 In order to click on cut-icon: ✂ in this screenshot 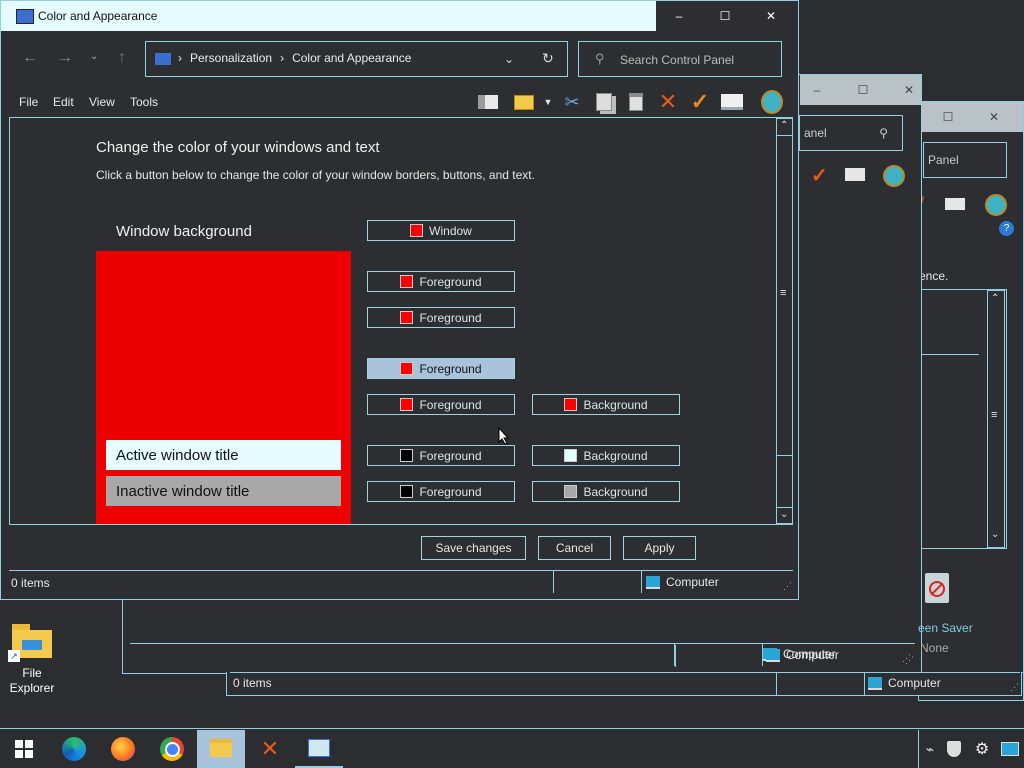, I will do `click(572, 102)`.